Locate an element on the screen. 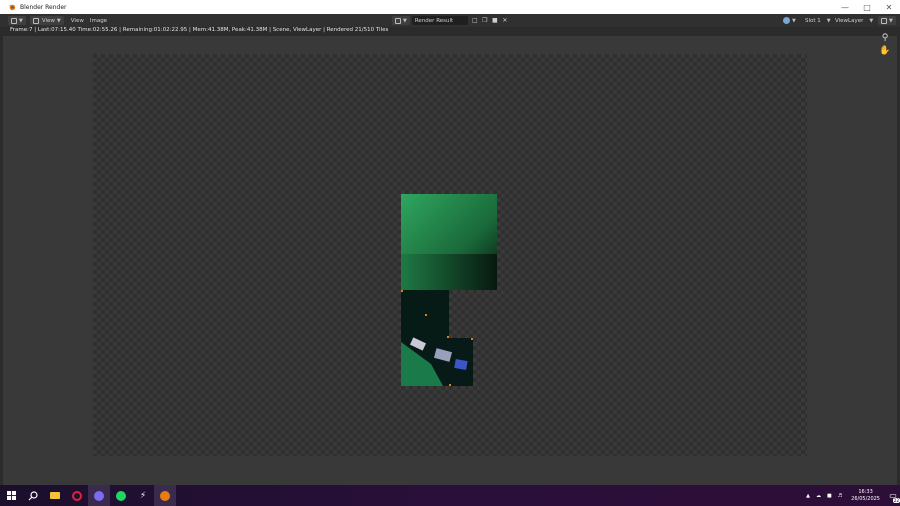 Image resolution: width=900 pixels, height=506 pixels. blender-icon is located at coordinates (165, 495).